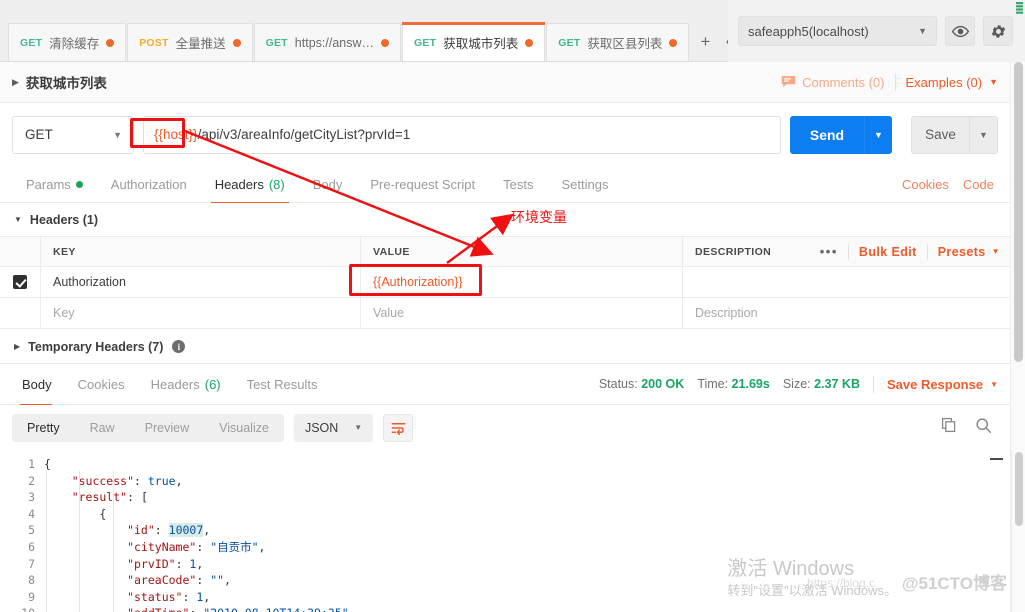  What do you see at coordinates (15, 82) in the screenshot?
I see `collapse-caret-icon: ▶` at bounding box center [15, 82].